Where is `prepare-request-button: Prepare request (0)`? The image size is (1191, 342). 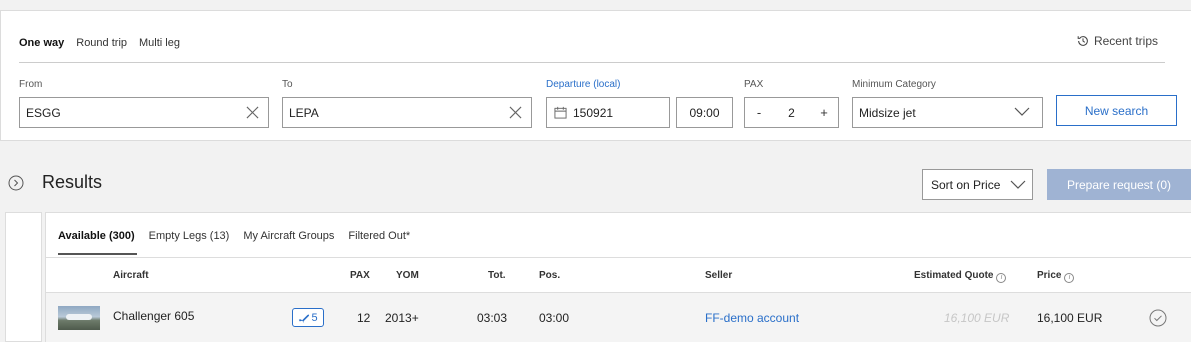 prepare-request-button: Prepare request (0) is located at coordinates (1119, 184).